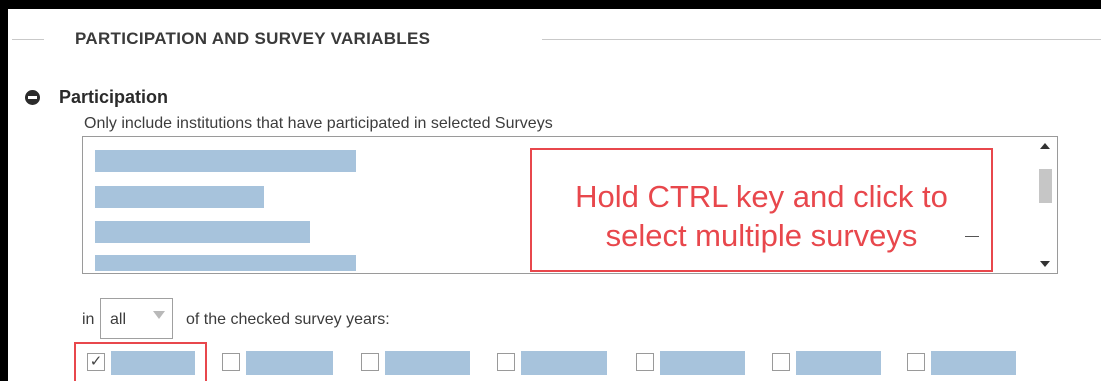 The width and height of the screenshot is (1101, 381). What do you see at coordinates (1045, 205) in the screenshot?
I see `listbox-scrollbar` at bounding box center [1045, 205].